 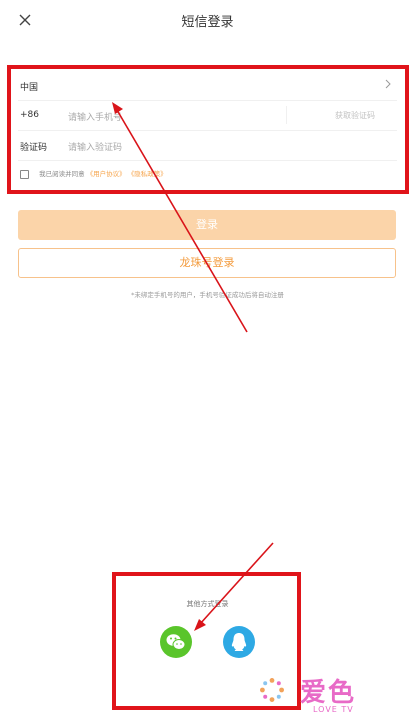 What do you see at coordinates (207, 295) in the screenshot?
I see `register-note: *未绑定手机号的用户，手机号验证成功后将自动注册` at bounding box center [207, 295].